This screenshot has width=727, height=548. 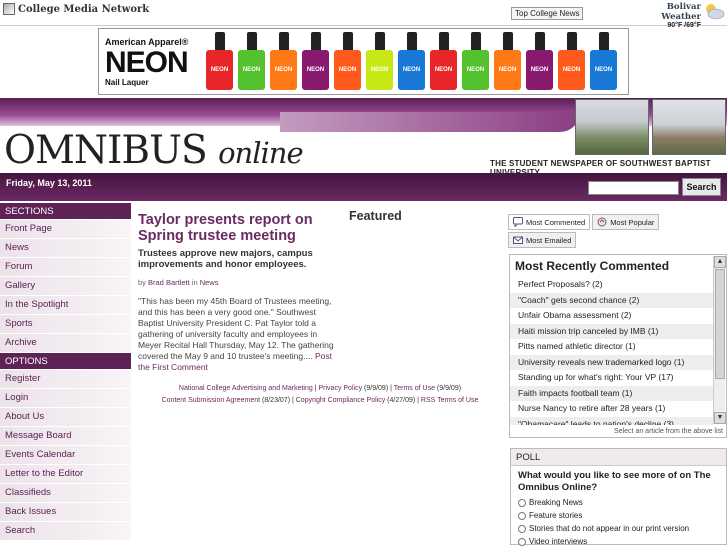 What do you see at coordinates (65, 531) in the screenshot?
I see `sidebar-item-search: Search` at bounding box center [65, 531].